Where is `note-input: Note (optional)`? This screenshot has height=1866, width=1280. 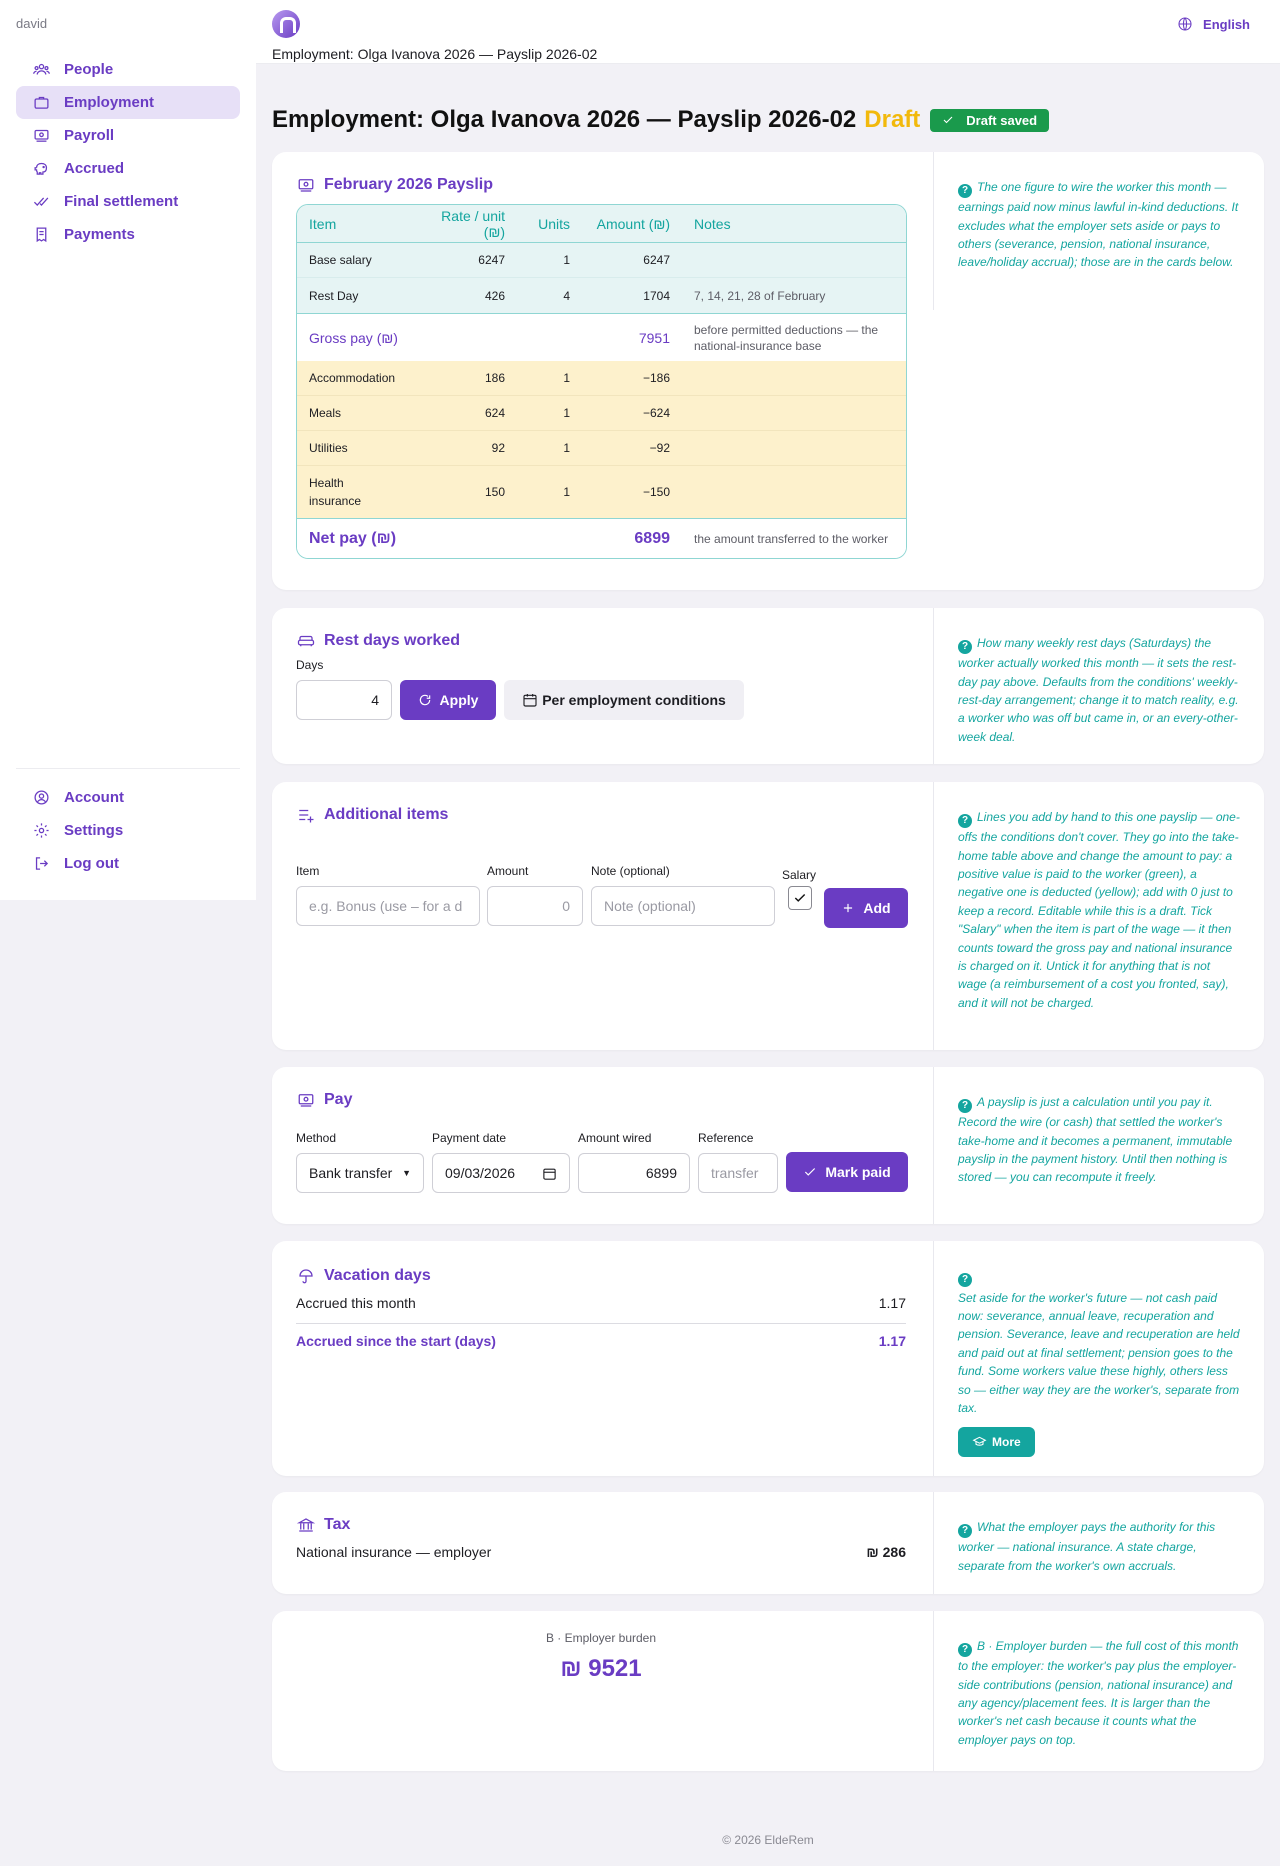 note-input: Note (optional) is located at coordinates (683, 906).